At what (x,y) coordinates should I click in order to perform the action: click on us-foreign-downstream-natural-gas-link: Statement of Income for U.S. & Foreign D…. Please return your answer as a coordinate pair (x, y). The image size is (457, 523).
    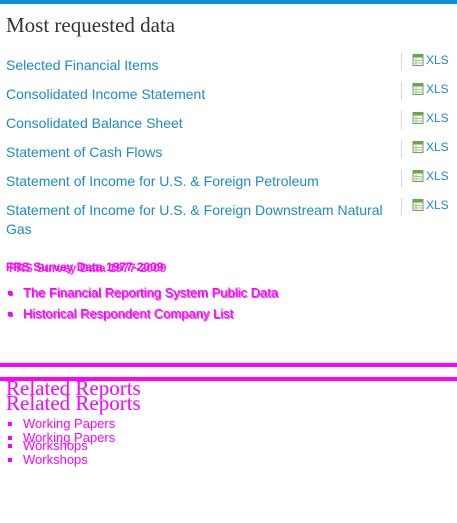
    Looking at the image, I should click on (201, 220).